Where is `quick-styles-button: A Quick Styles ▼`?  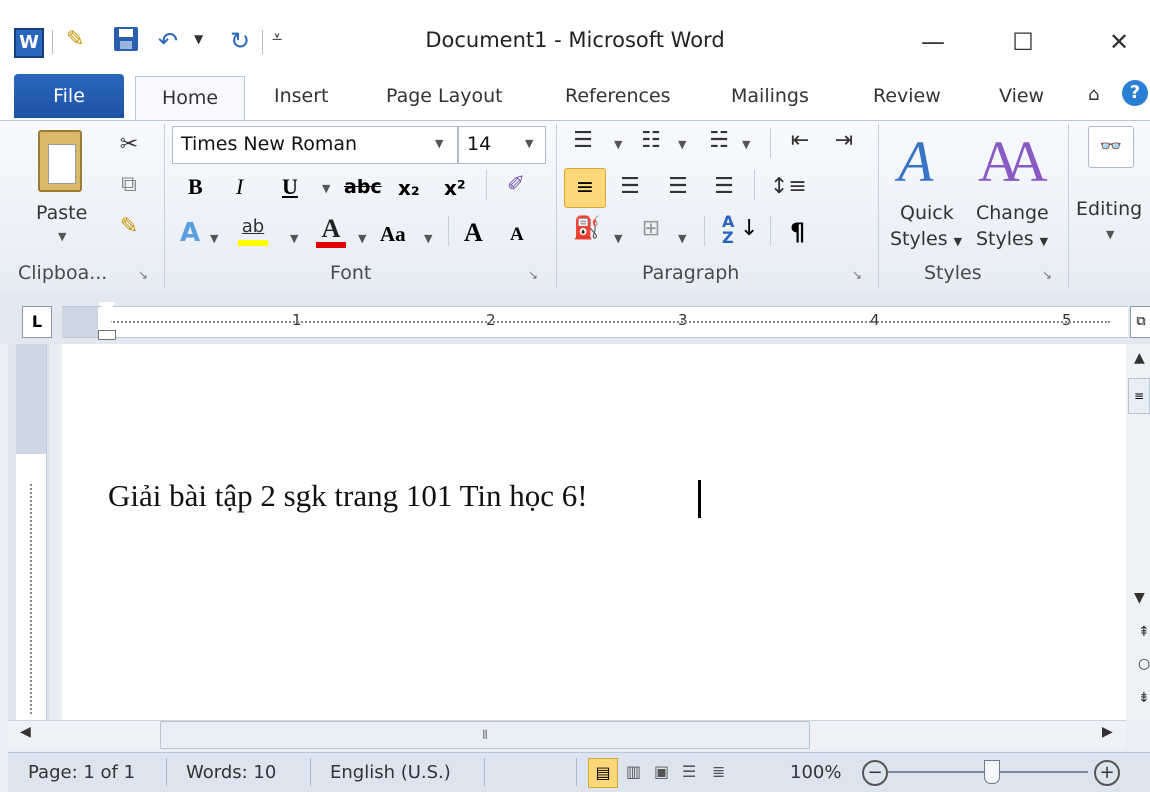
quick-styles-button: A Quick Styles ▼ is located at coordinates (928, 191).